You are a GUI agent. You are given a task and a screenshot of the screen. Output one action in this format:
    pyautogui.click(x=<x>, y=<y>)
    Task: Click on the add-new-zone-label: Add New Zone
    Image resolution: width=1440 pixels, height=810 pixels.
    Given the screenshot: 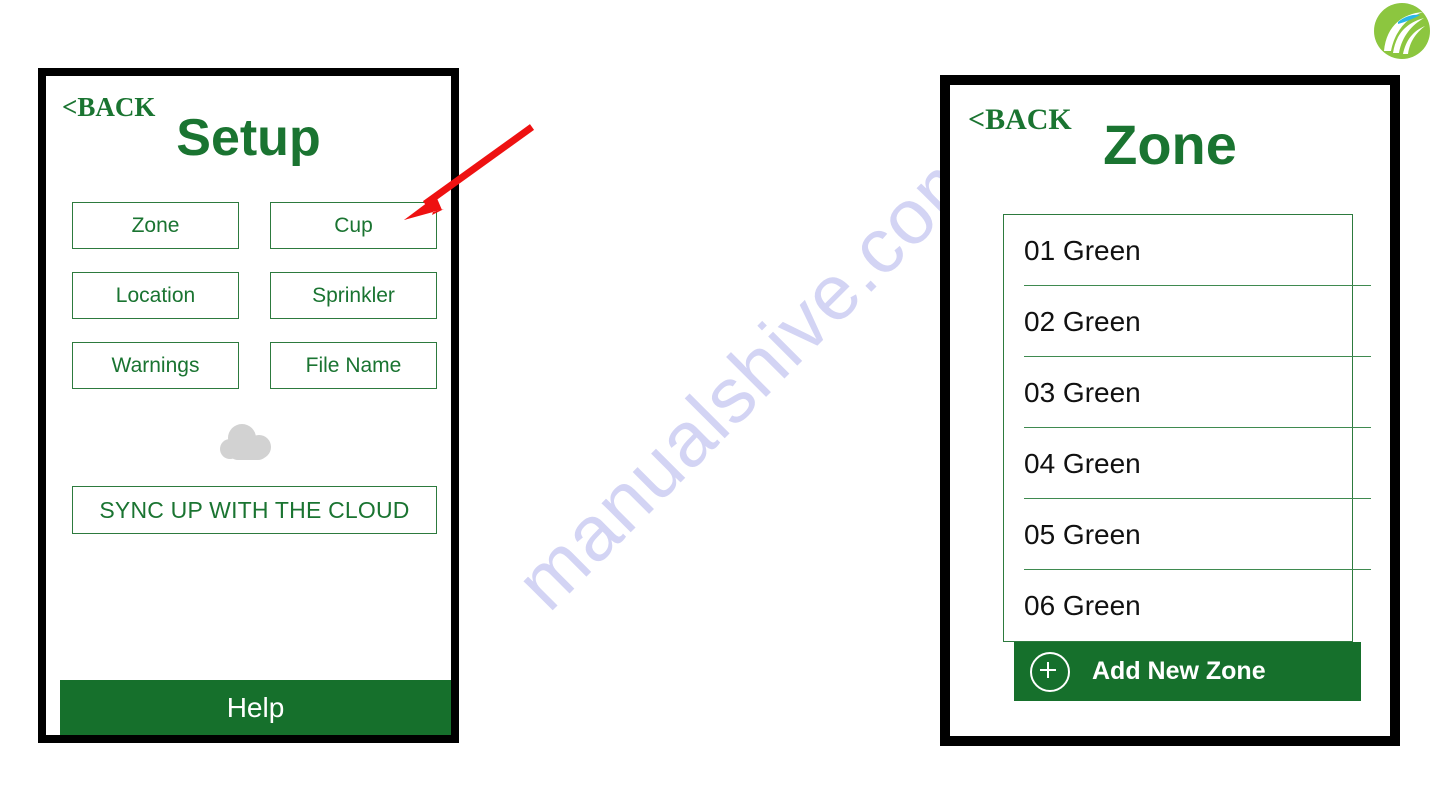 What is the action you would take?
    pyautogui.click(x=1179, y=671)
    